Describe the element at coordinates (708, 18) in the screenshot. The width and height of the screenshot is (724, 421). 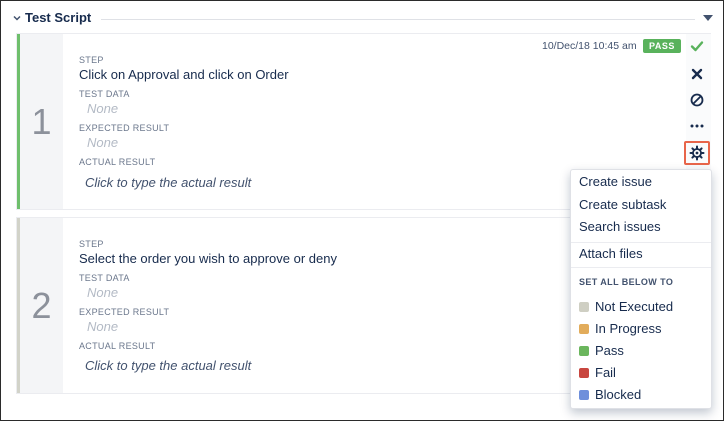
I see `caret-down-icon` at that location.